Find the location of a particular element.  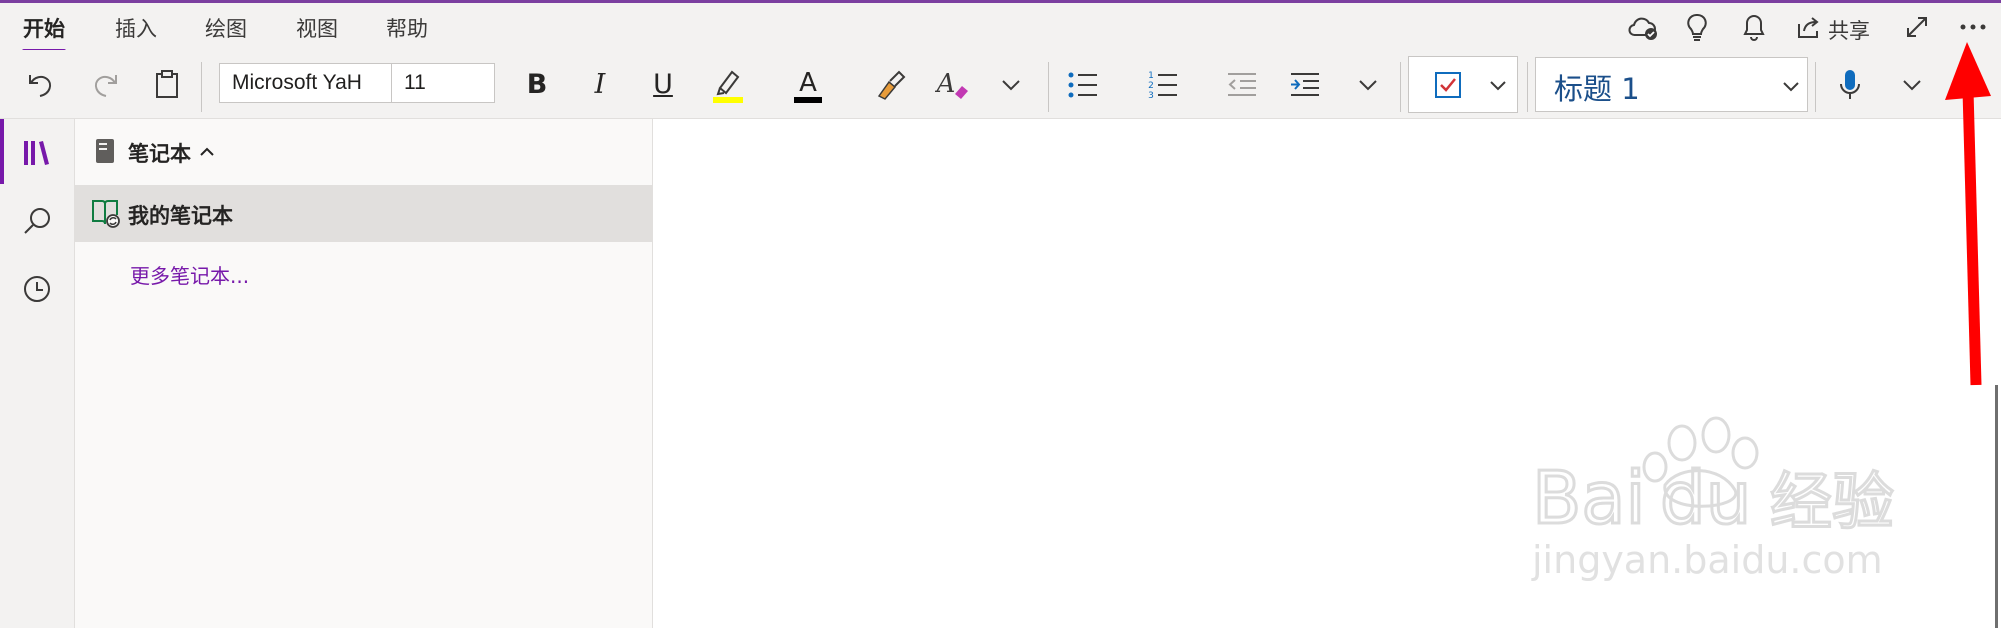

increase-indent-icon is located at coordinates (1305, 85).